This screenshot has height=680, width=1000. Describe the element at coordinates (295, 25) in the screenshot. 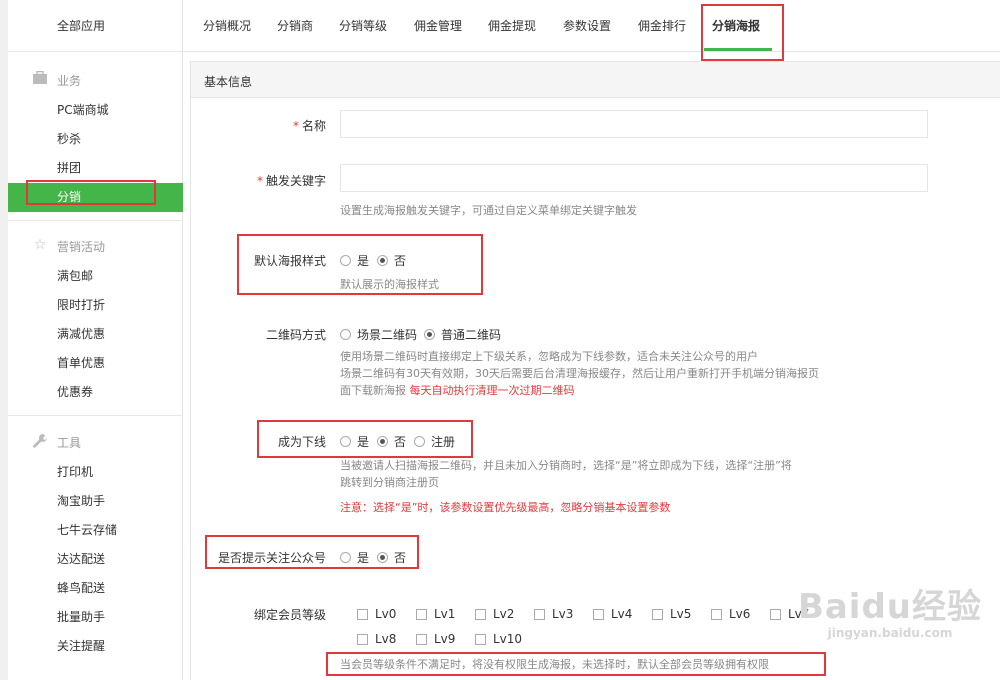

I see `tab-distributors: 分销商` at that location.